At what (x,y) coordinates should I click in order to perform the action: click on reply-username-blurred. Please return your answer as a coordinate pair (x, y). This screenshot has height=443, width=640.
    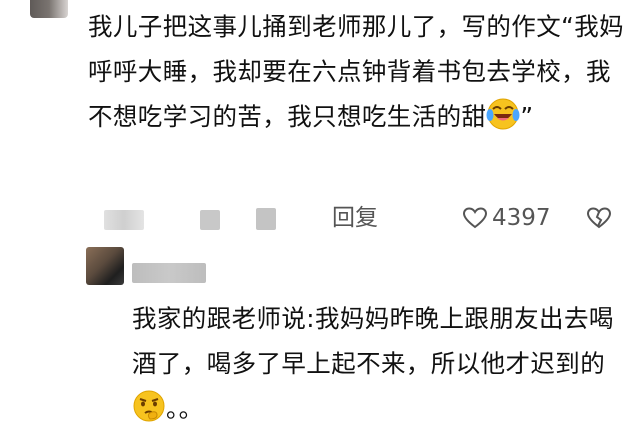
    Looking at the image, I should click on (169, 273).